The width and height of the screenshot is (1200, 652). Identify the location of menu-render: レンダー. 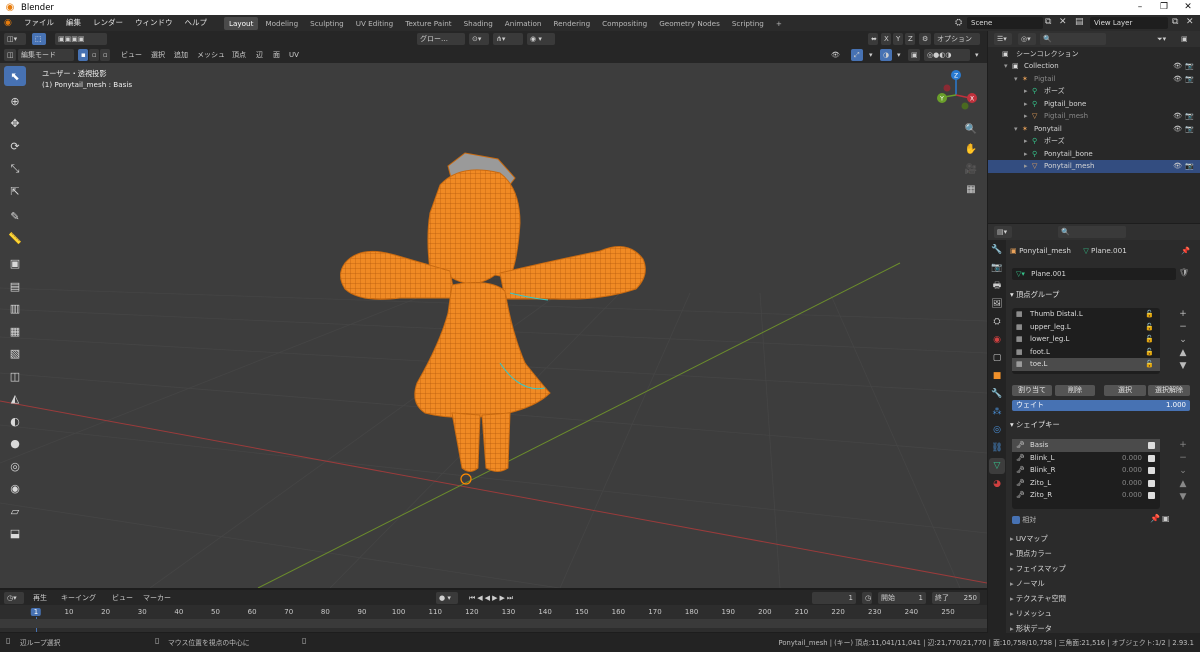
(108, 23).